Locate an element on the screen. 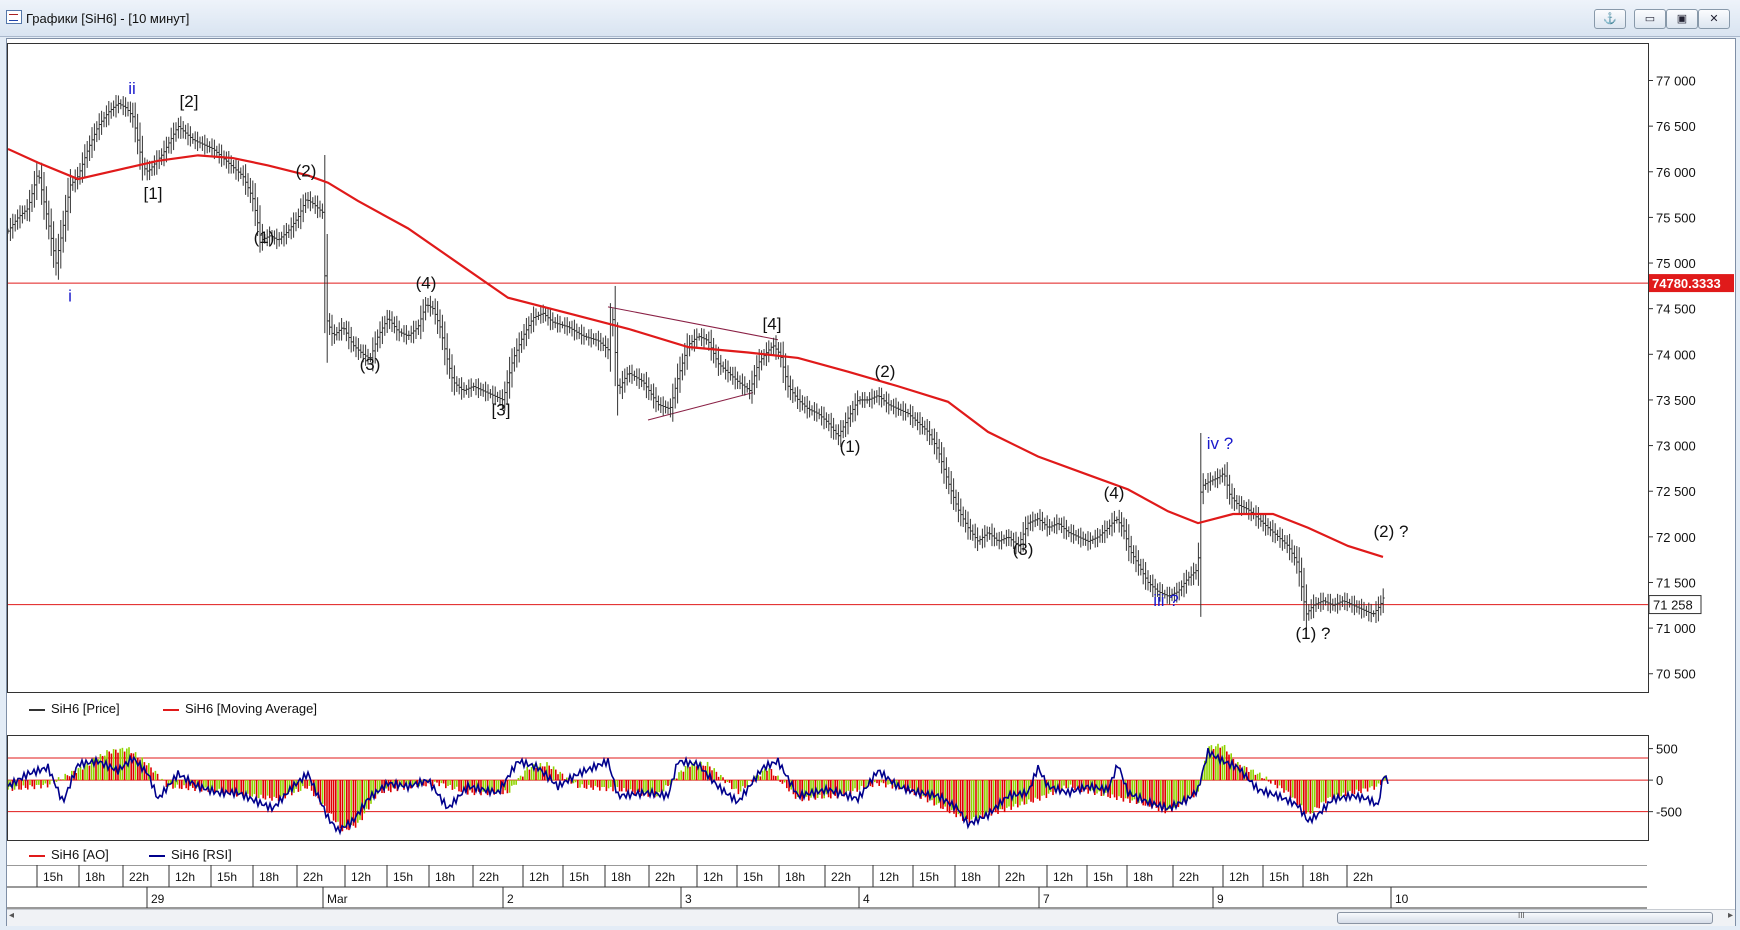 This screenshot has height=930, width=1740. window-titlebar: Графики [SiH6] - [10 минут] ⚓ ▭ ▣ ✕ is located at coordinates (870, 18).